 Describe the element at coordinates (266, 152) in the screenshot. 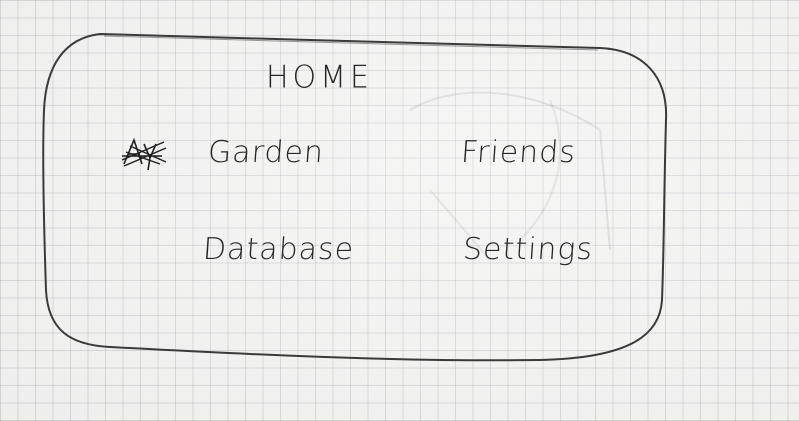

I see `garden-button: Garden` at that location.